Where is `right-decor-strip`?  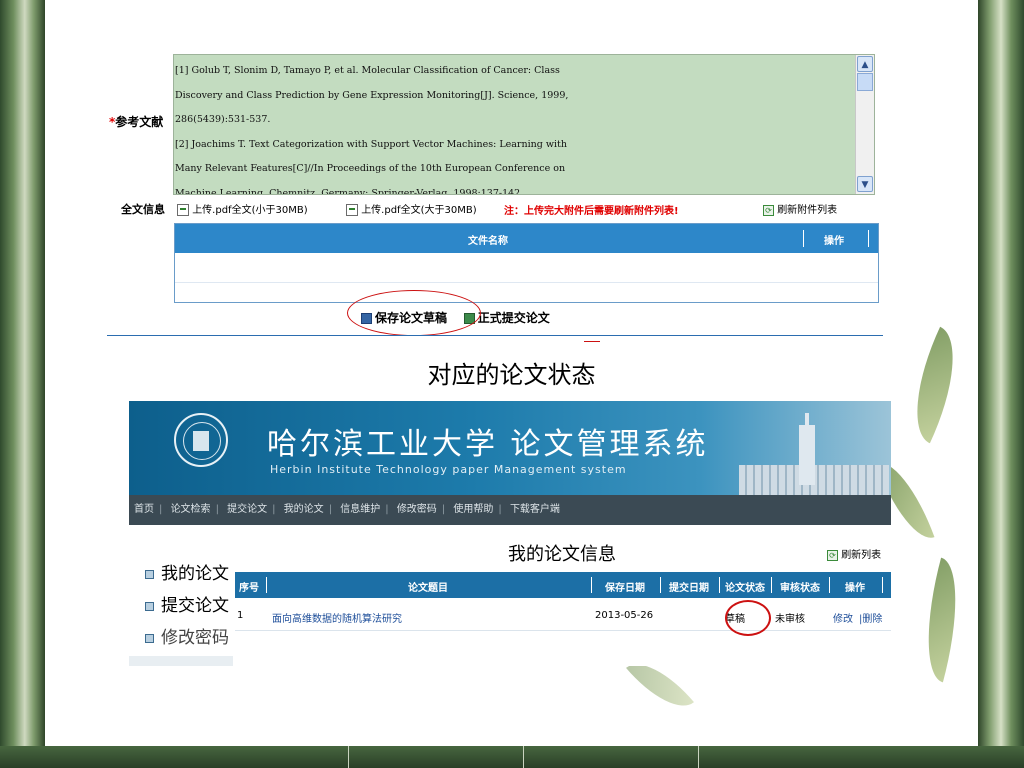
right-decor-strip is located at coordinates (1001, 384).